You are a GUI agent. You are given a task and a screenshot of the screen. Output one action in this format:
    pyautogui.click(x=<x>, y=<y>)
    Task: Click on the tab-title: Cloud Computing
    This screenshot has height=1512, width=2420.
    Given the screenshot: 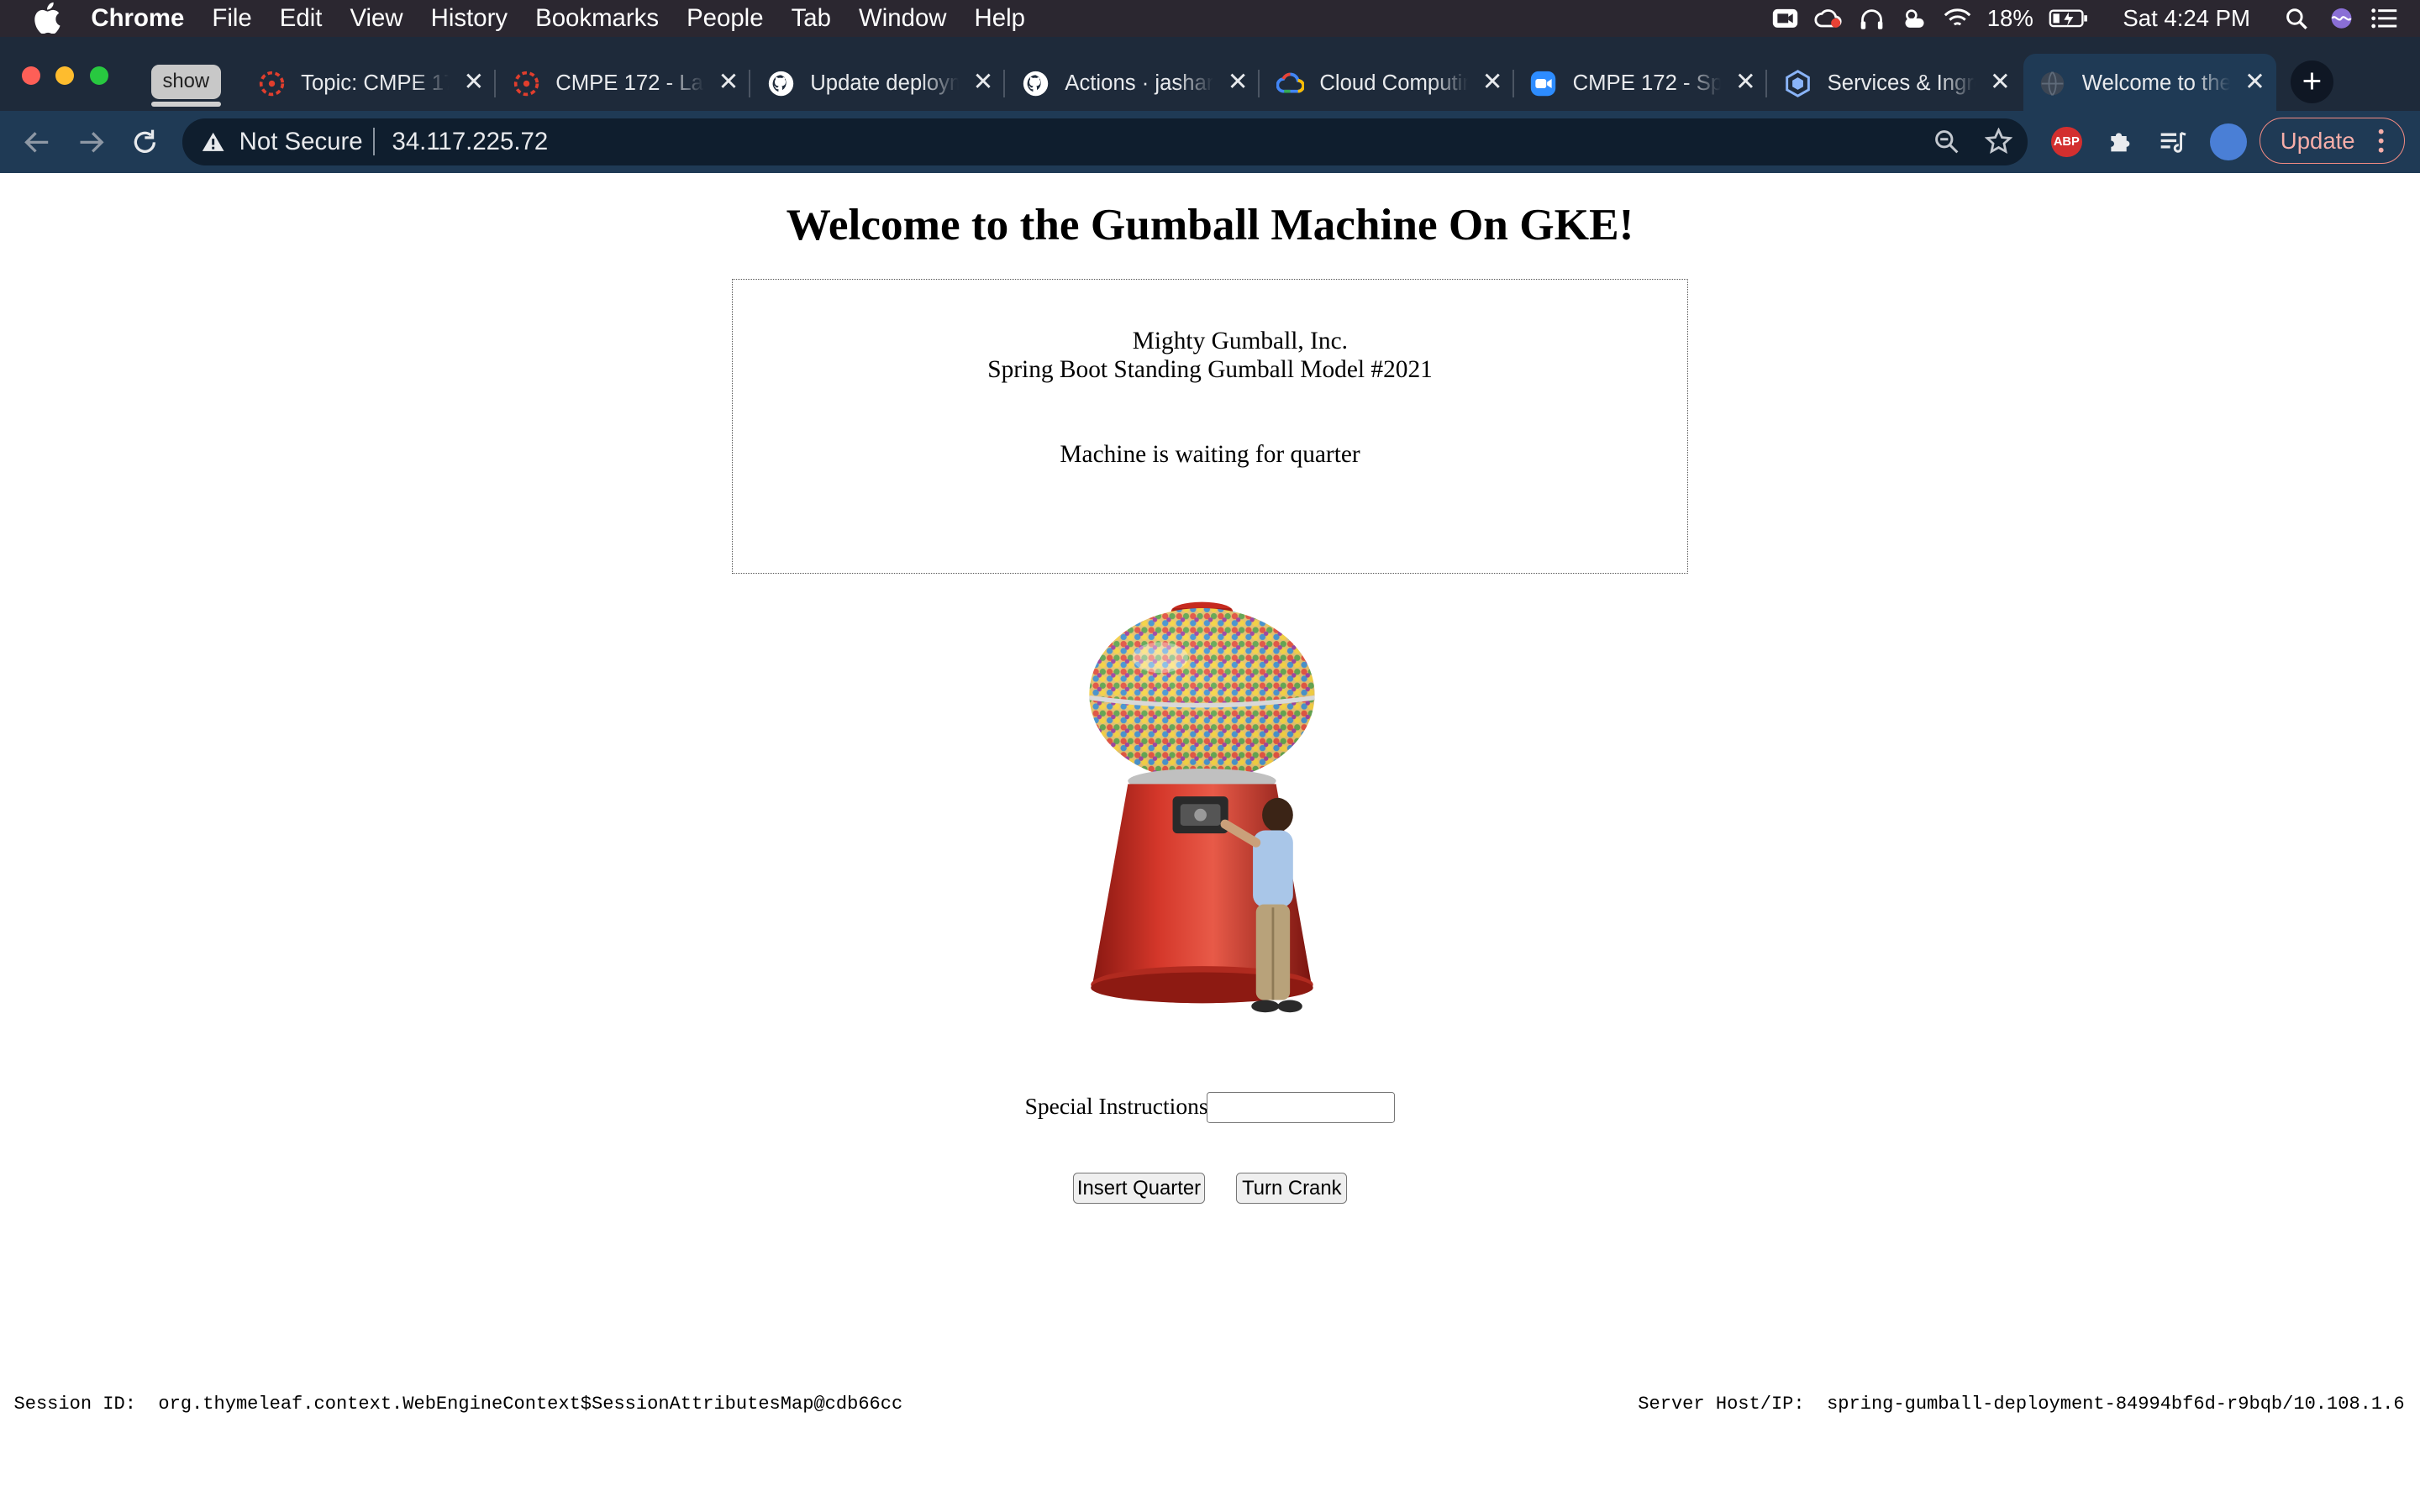 What is the action you would take?
    pyautogui.click(x=1393, y=83)
    